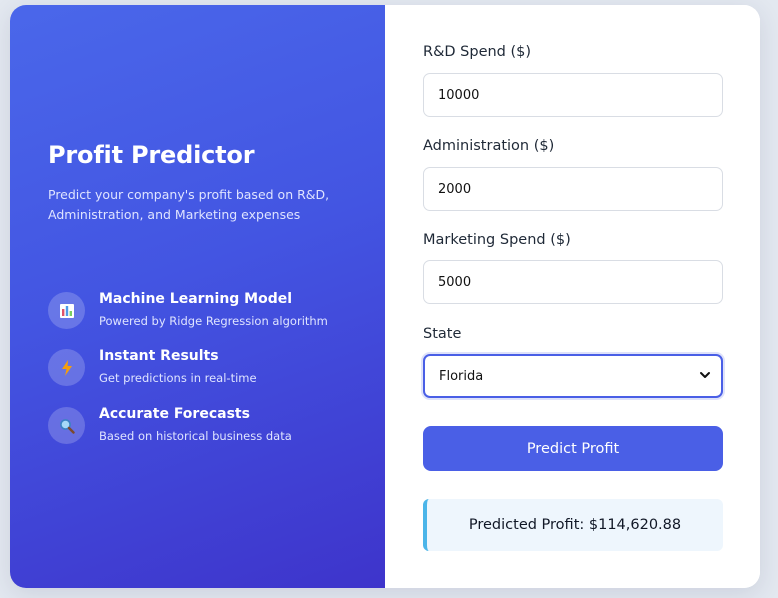  I want to click on marketing-spend-input, so click(573, 282).